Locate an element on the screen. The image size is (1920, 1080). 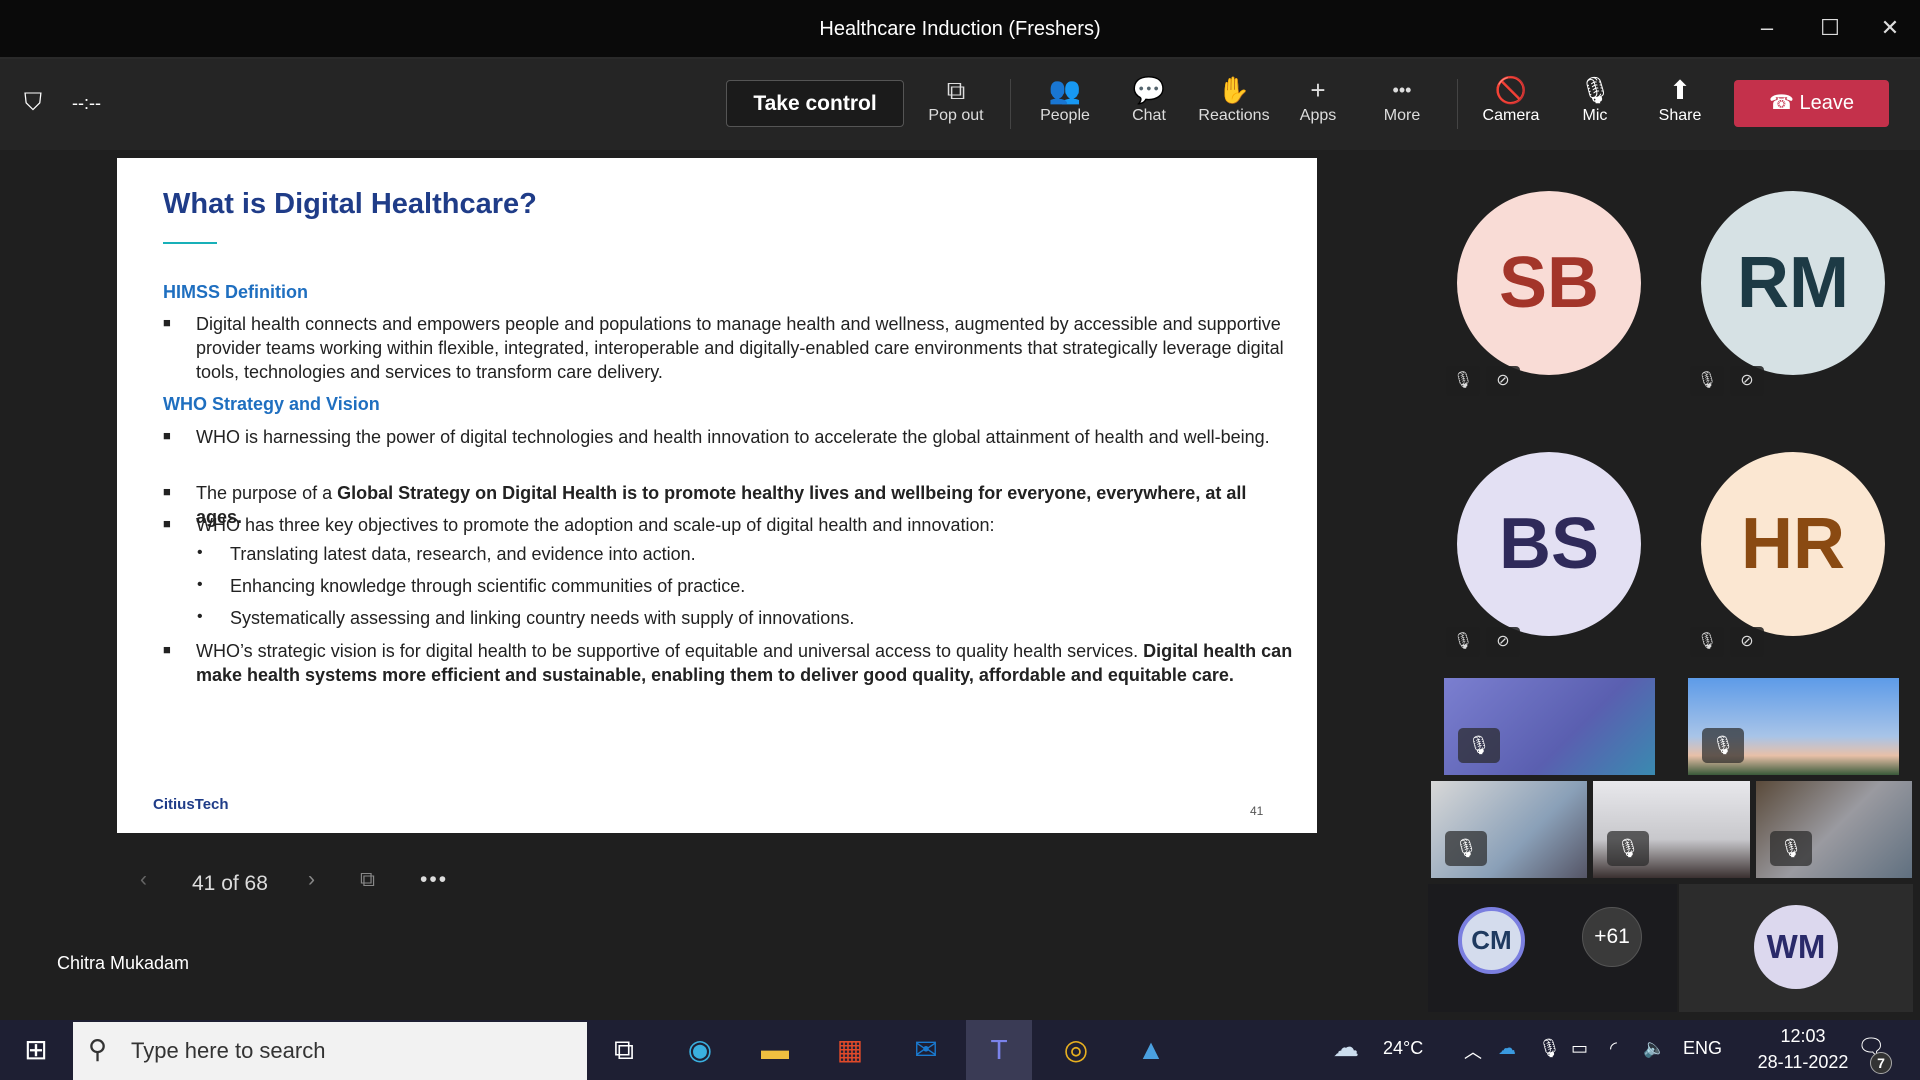
text: The purpose of a is located at coordinates (267, 493).